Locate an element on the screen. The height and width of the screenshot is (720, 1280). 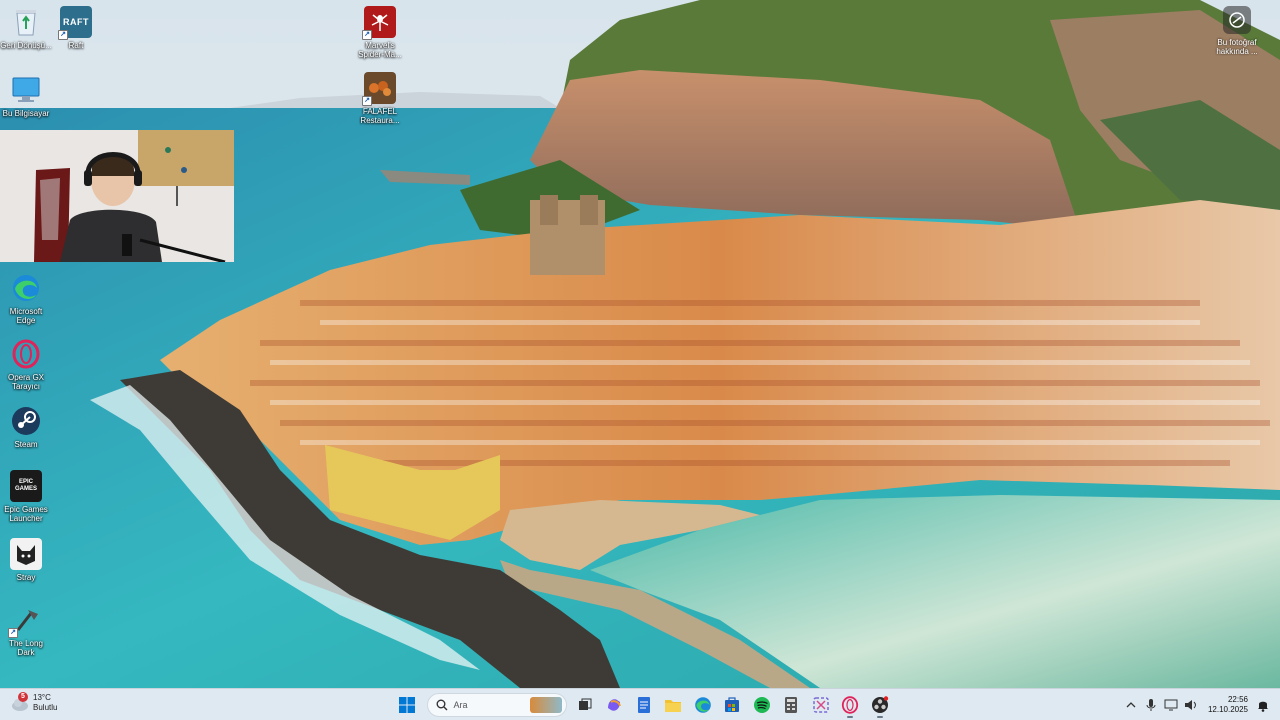
stray-cat-icon is located at coordinates (26, 554).